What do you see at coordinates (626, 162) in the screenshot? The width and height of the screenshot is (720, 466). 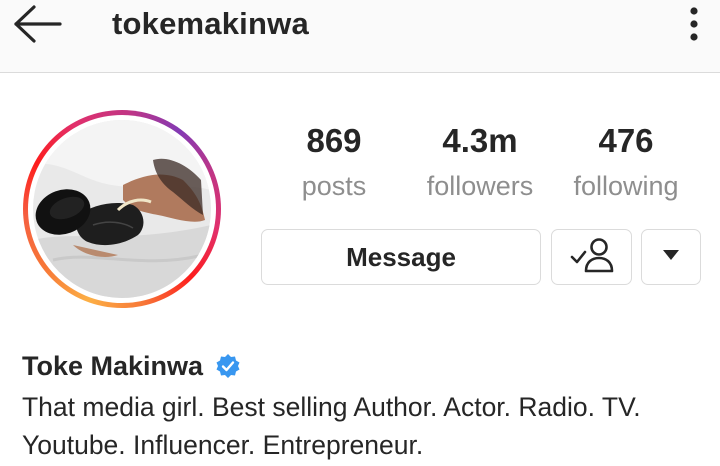 I see `following-stat: 476 following` at bounding box center [626, 162].